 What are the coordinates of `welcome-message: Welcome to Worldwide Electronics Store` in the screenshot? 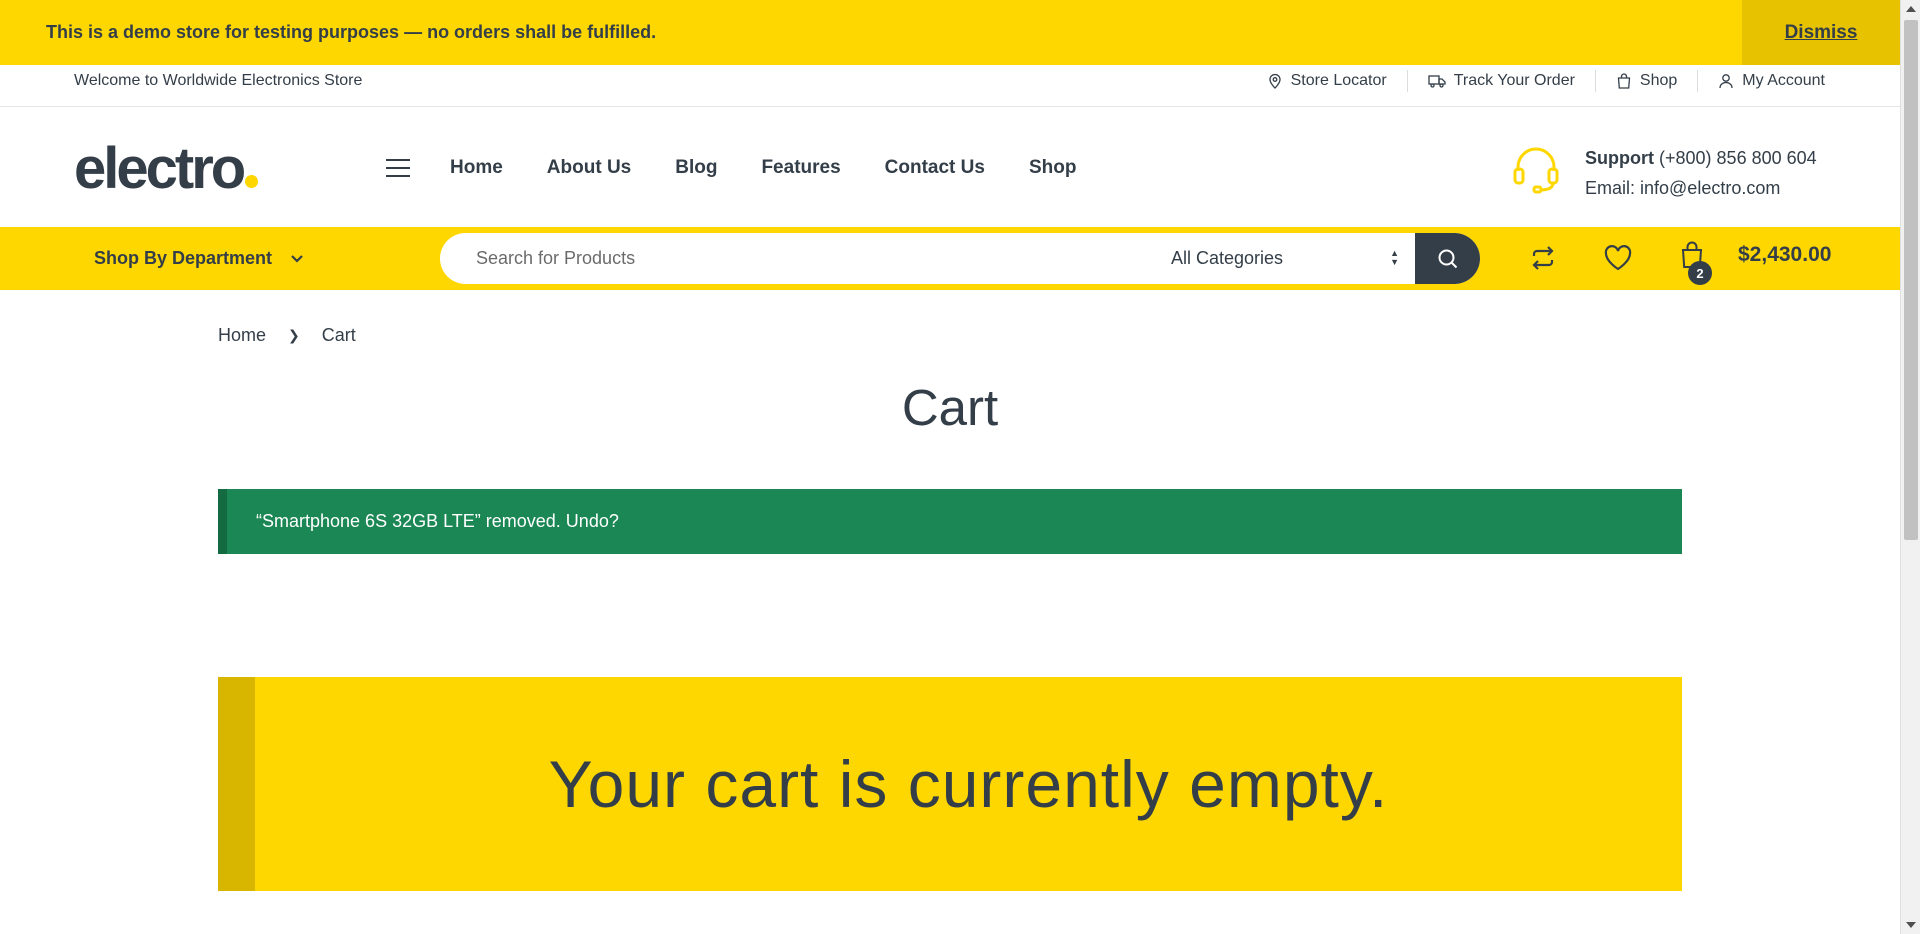 It's located at (218, 80).